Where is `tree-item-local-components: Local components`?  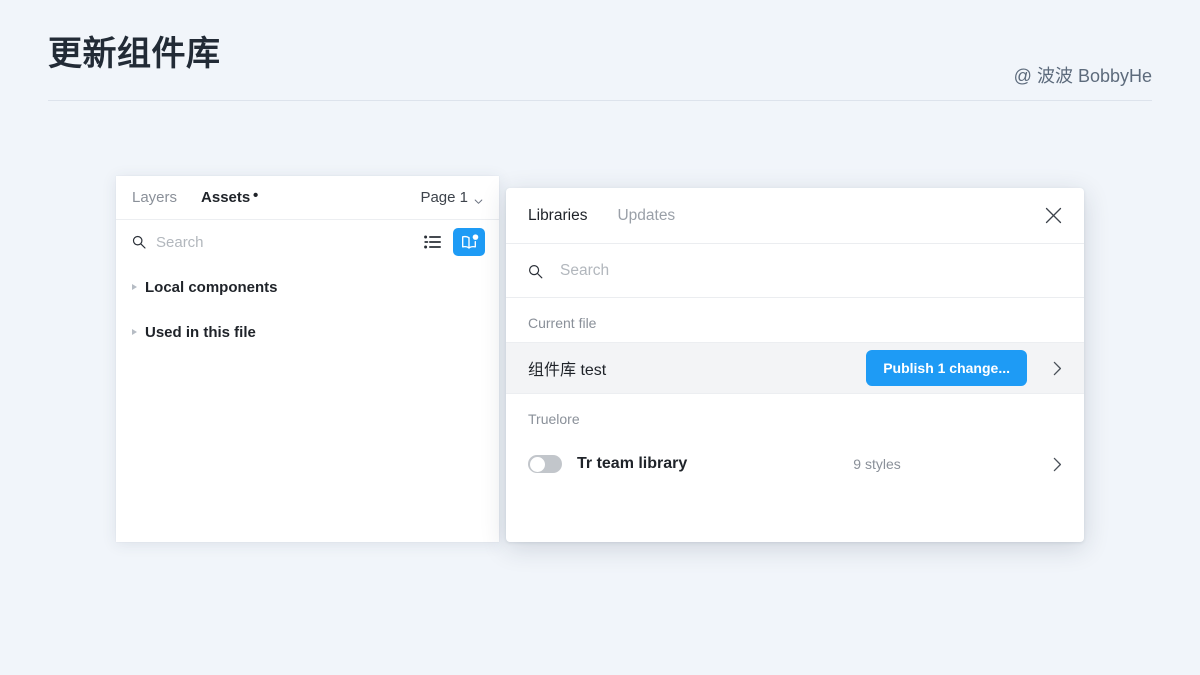
tree-item-local-components: Local components is located at coordinates (315, 287).